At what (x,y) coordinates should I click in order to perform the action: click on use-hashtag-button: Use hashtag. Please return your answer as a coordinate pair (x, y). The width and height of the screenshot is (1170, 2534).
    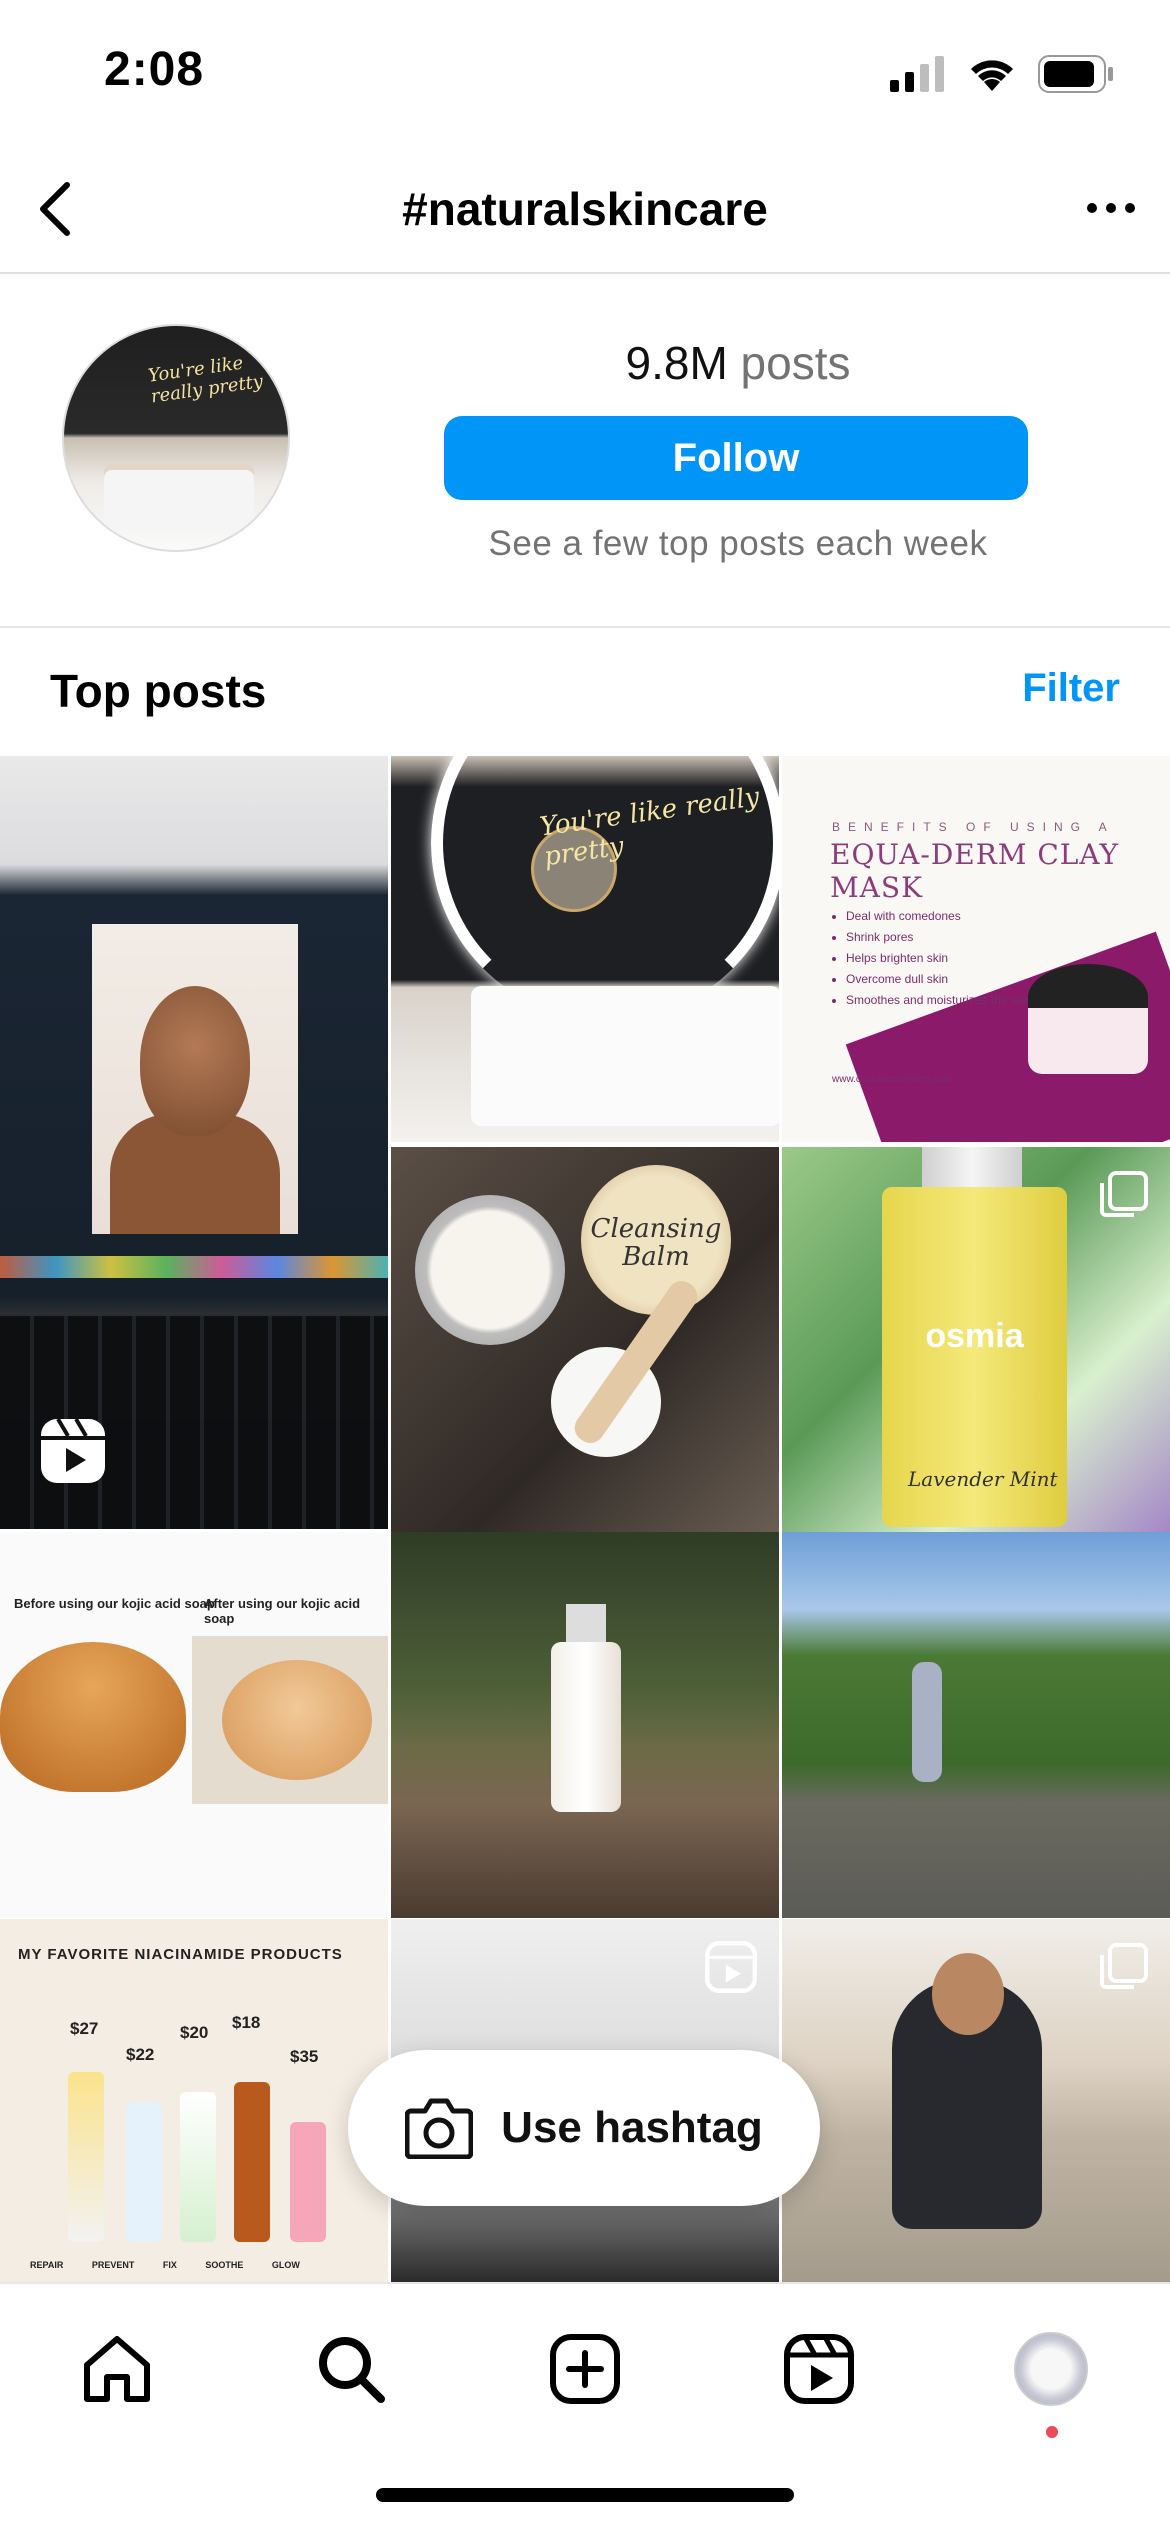
    Looking at the image, I should click on (584, 2128).